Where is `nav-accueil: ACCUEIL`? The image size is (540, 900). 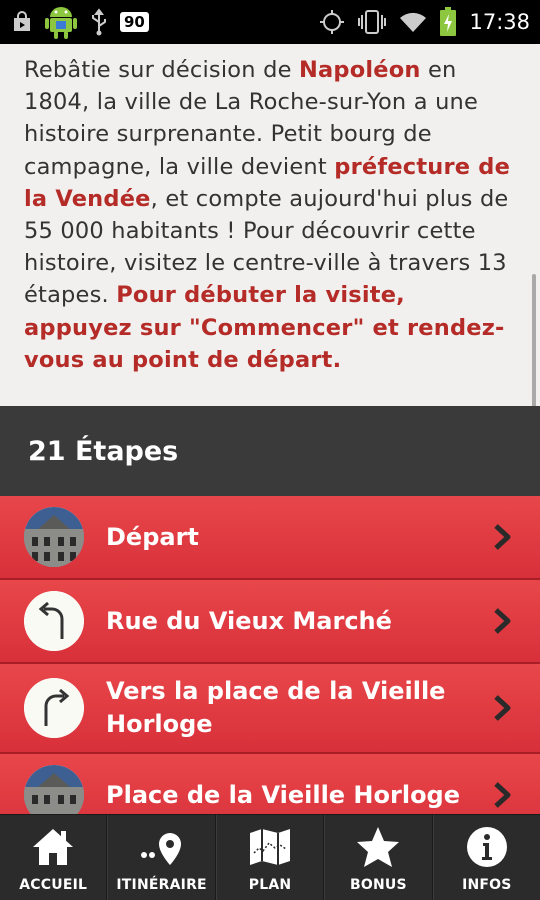
nav-accueil: ACCUEIL is located at coordinates (54, 857).